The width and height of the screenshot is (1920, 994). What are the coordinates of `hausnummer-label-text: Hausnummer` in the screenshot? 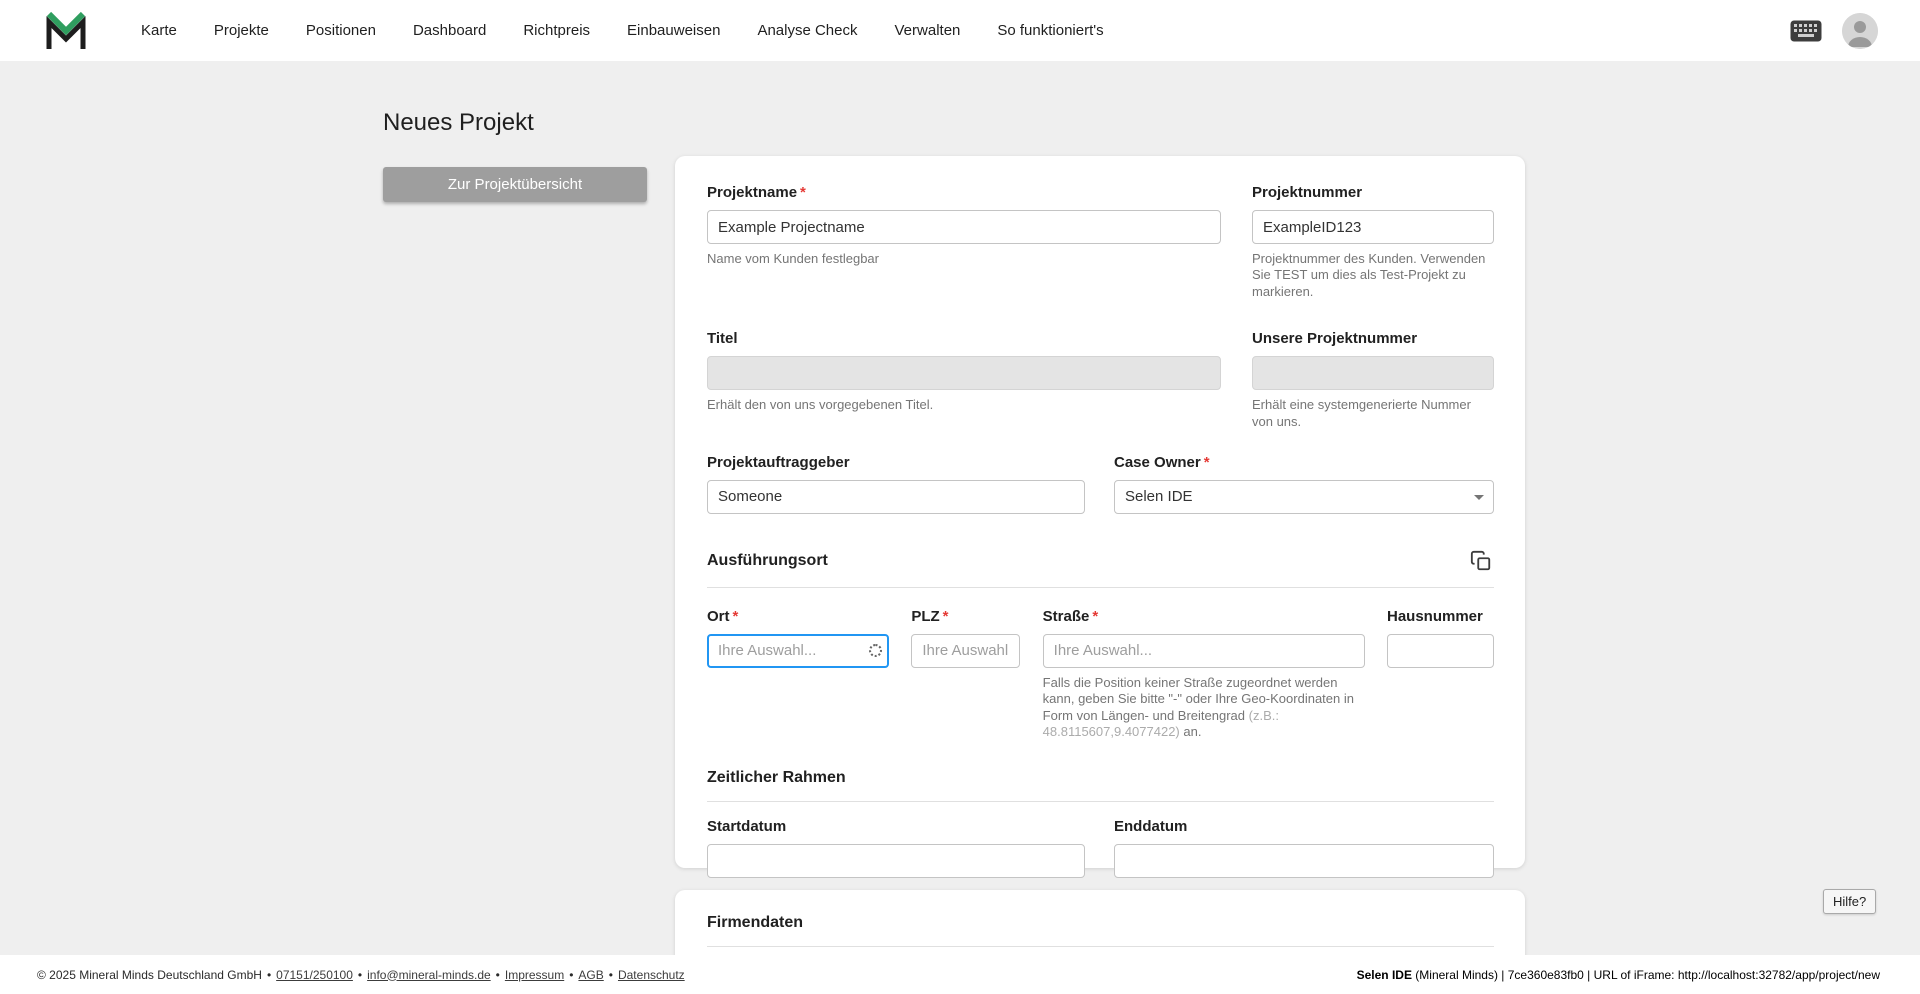 It's located at (1434, 616).